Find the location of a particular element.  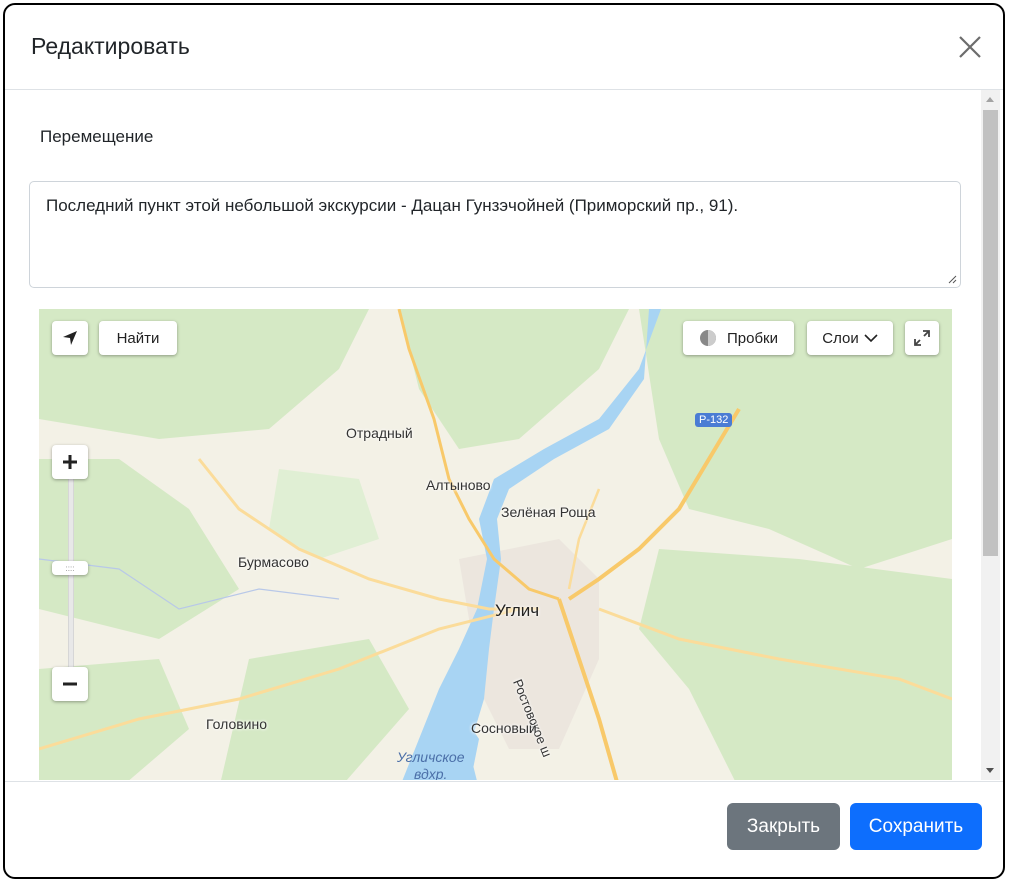

place-uglich: Углич is located at coordinates (517, 610).